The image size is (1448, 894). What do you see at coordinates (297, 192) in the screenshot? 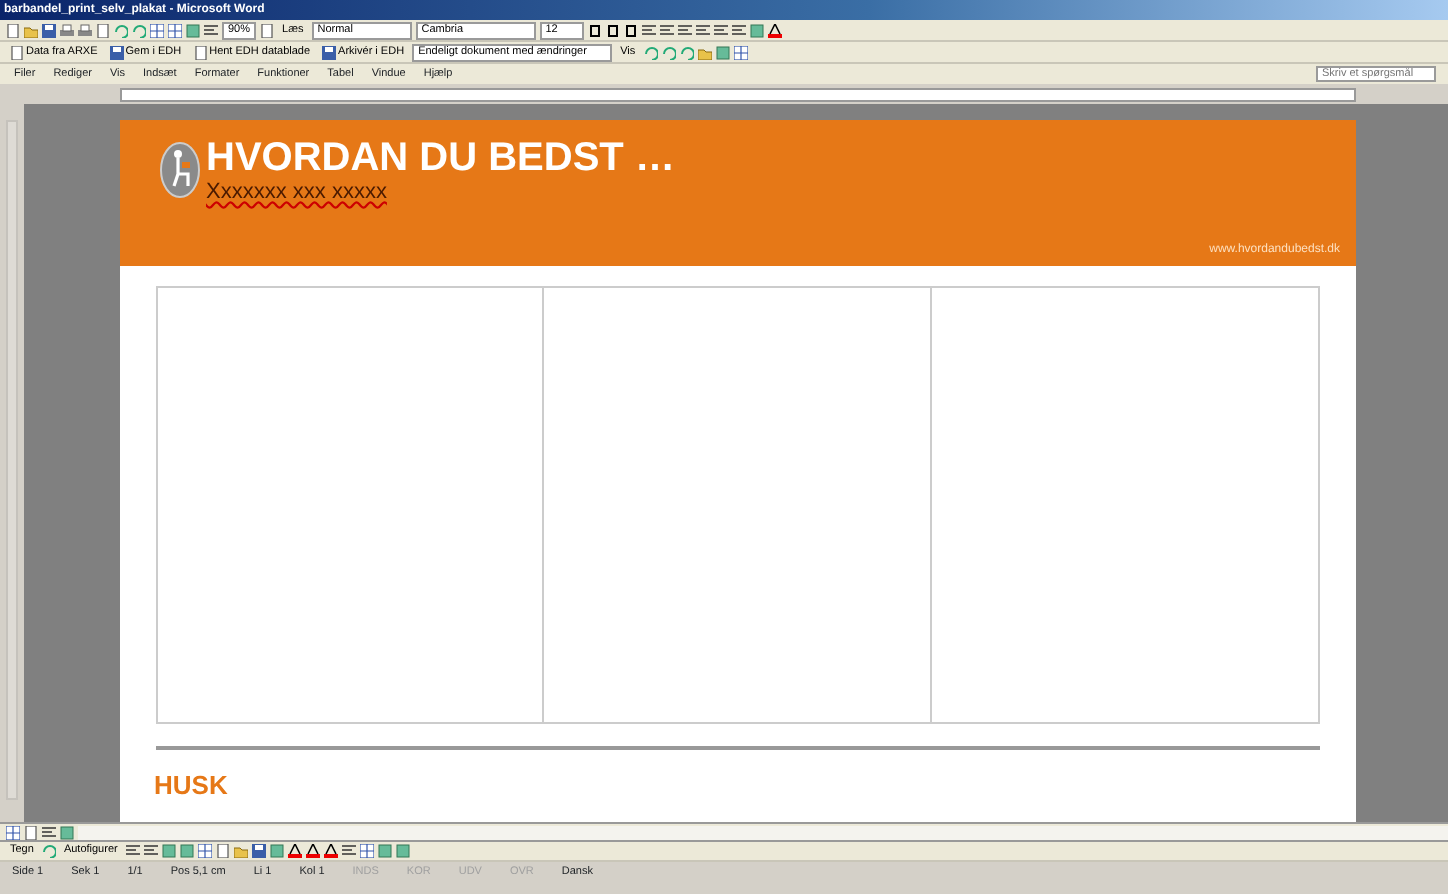
I see `poster-subtitle: Xxxxxxx xxx xxxxx` at bounding box center [297, 192].